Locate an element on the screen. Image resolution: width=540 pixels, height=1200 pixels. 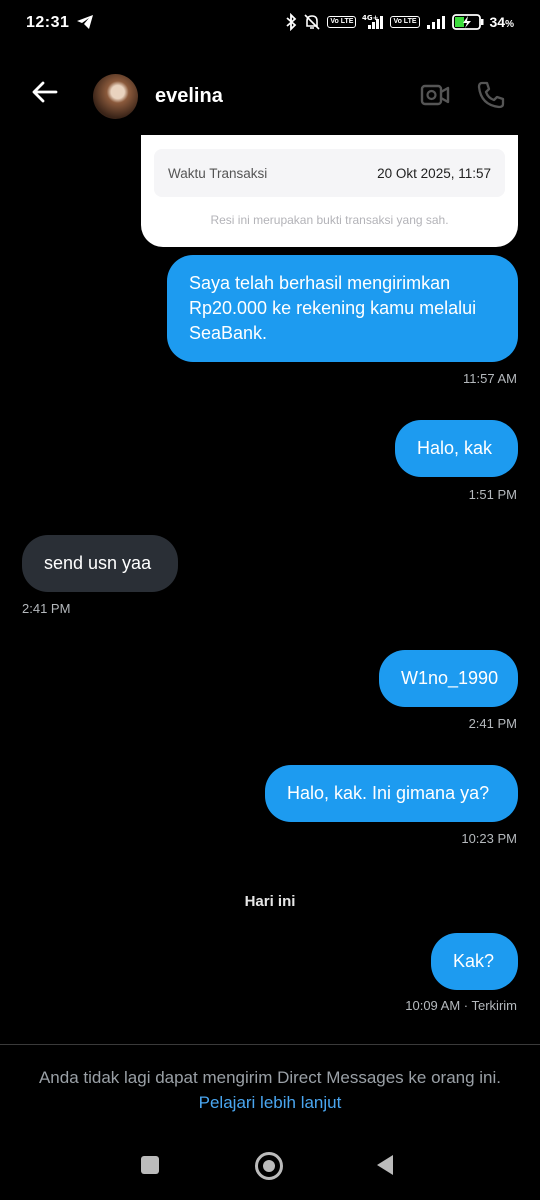
phone-icon is located at coordinates (491, 95).